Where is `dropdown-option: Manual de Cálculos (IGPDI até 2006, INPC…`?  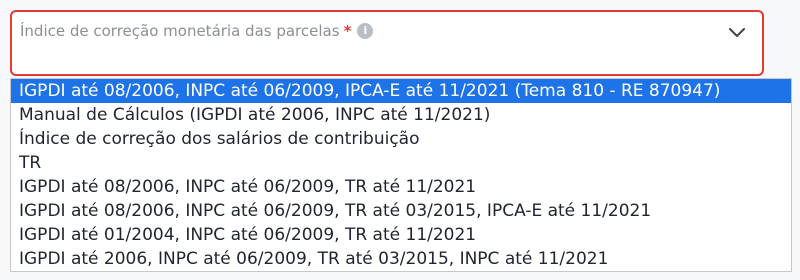 dropdown-option: Manual de Cálculos (IGPDI até 2006, INPC… is located at coordinates (401, 115).